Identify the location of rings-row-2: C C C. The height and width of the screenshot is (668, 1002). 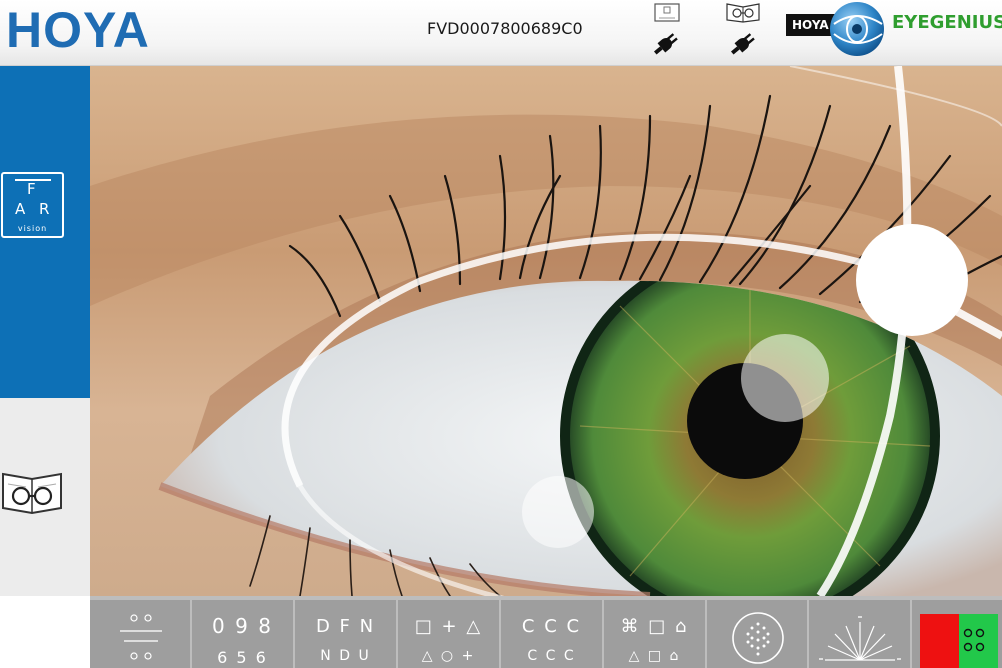
(551, 656).